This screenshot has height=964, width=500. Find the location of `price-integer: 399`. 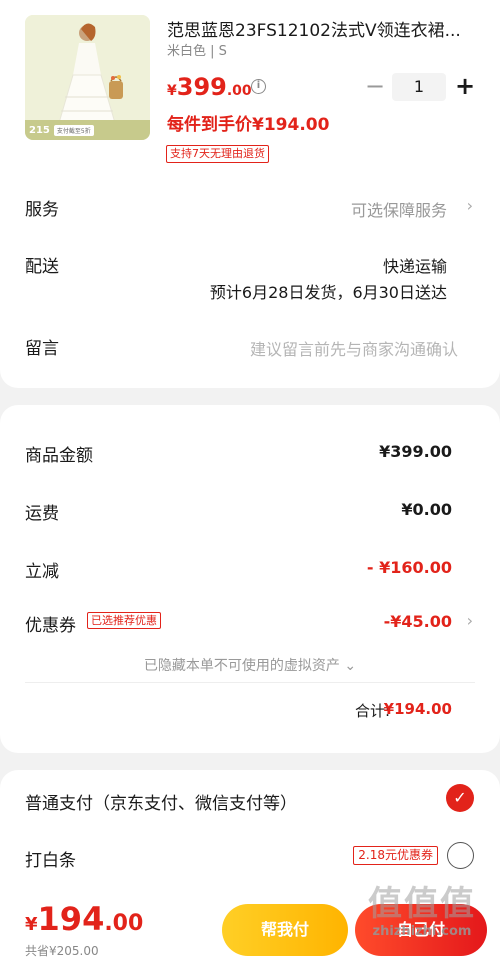

price-integer: 399 is located at coordinates (201, 87).